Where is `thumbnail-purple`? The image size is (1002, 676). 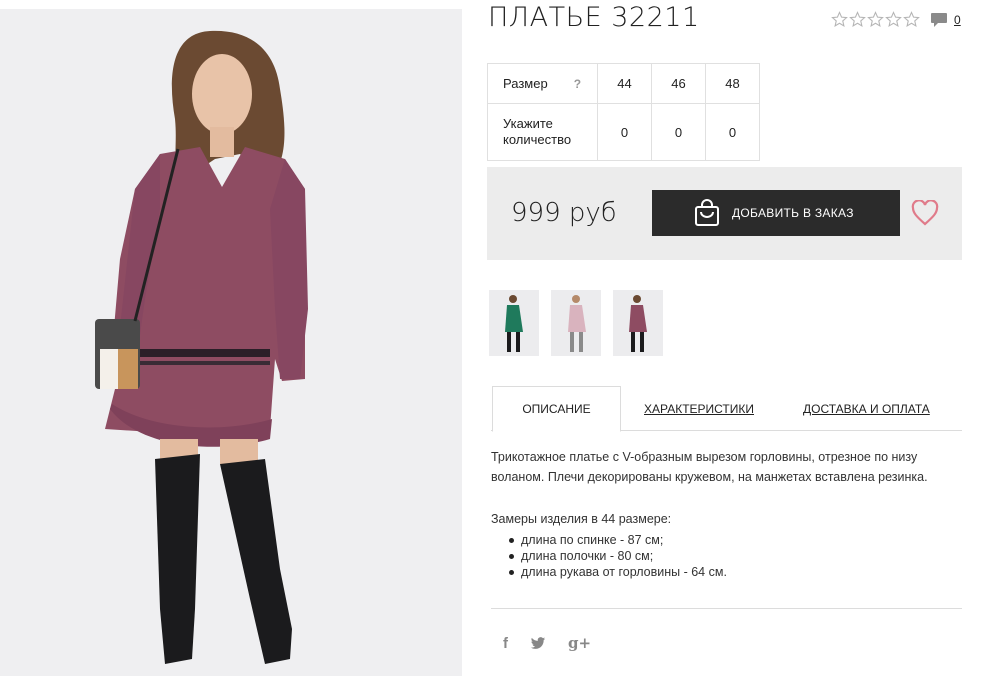
thumbnail-purple is located at coordinates (638, 323).